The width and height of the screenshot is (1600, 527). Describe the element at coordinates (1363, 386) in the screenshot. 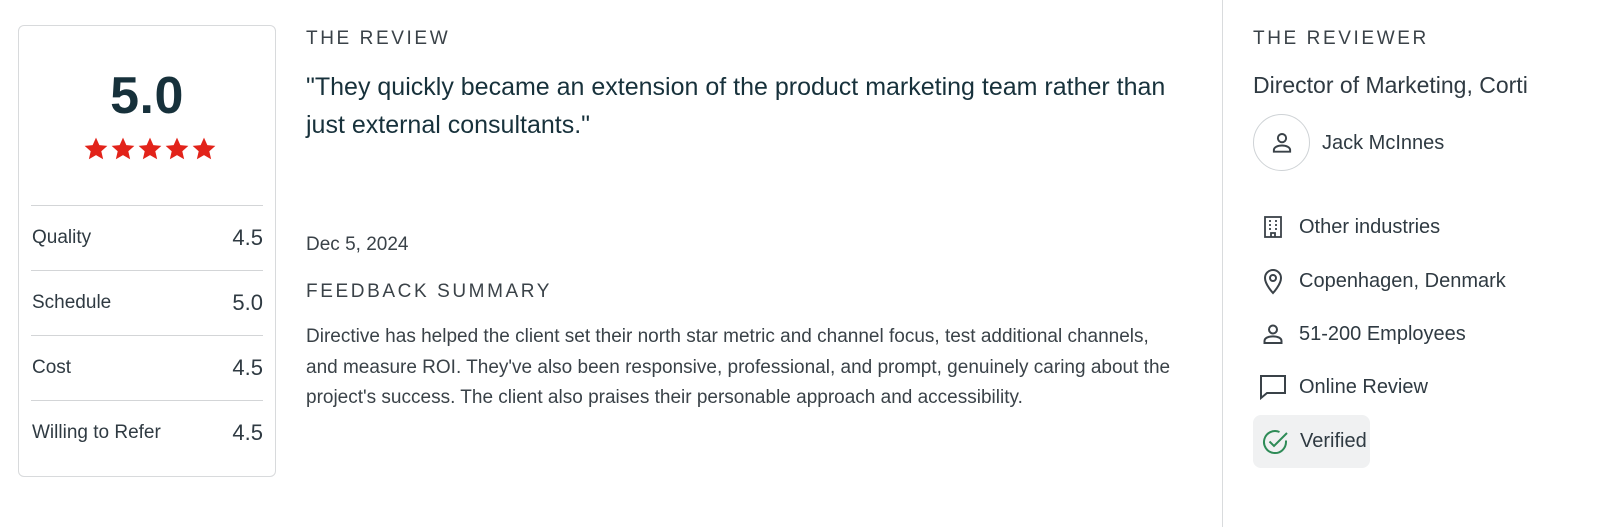

I see `review-type-text: Online Review` at that location.